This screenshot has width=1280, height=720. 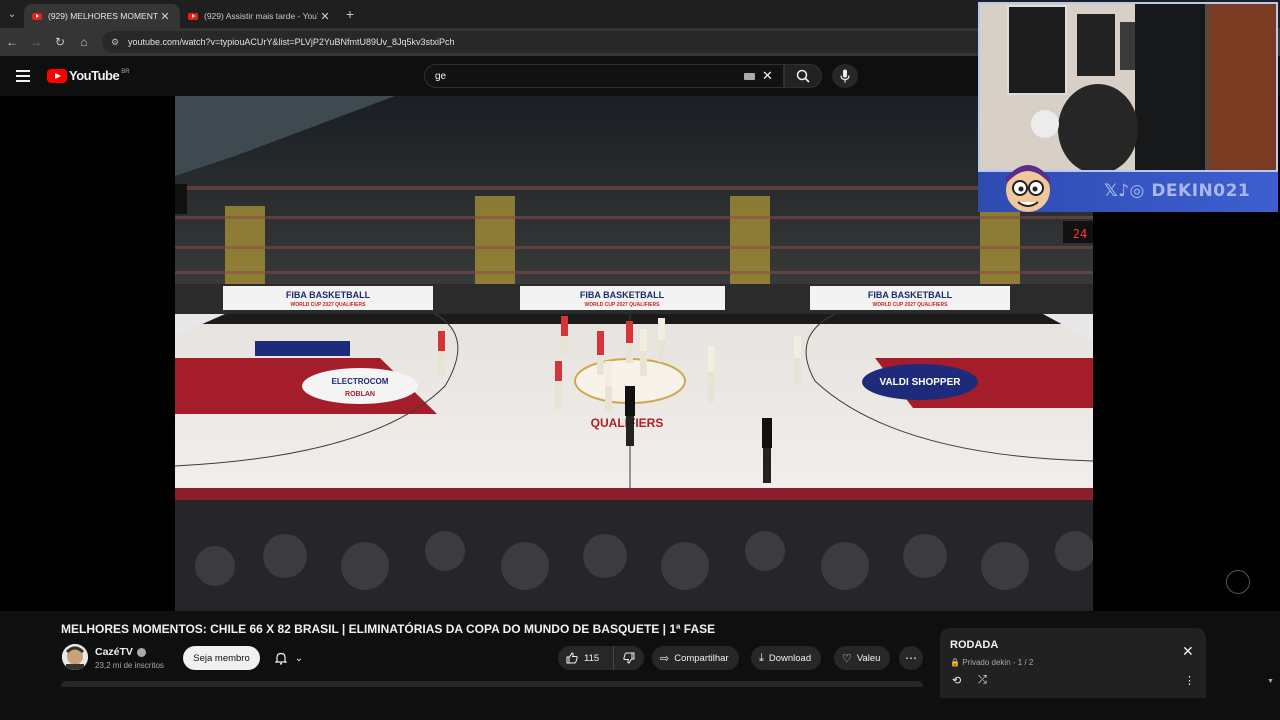 I want to click on fullscreen-rotate-icon, so click(x=1238, y=582).